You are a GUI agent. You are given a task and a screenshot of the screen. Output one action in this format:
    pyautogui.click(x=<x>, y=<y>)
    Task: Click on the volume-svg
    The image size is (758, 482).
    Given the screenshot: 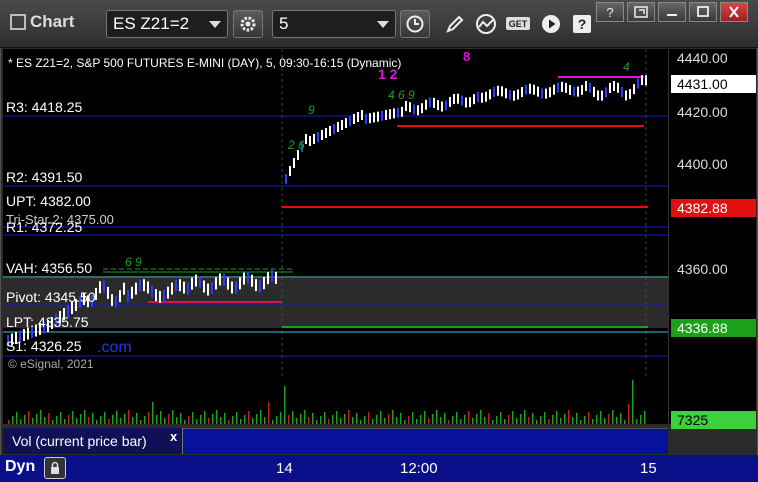 What is the action you would take?
    pyautogui.click(x=327, y=402)
    